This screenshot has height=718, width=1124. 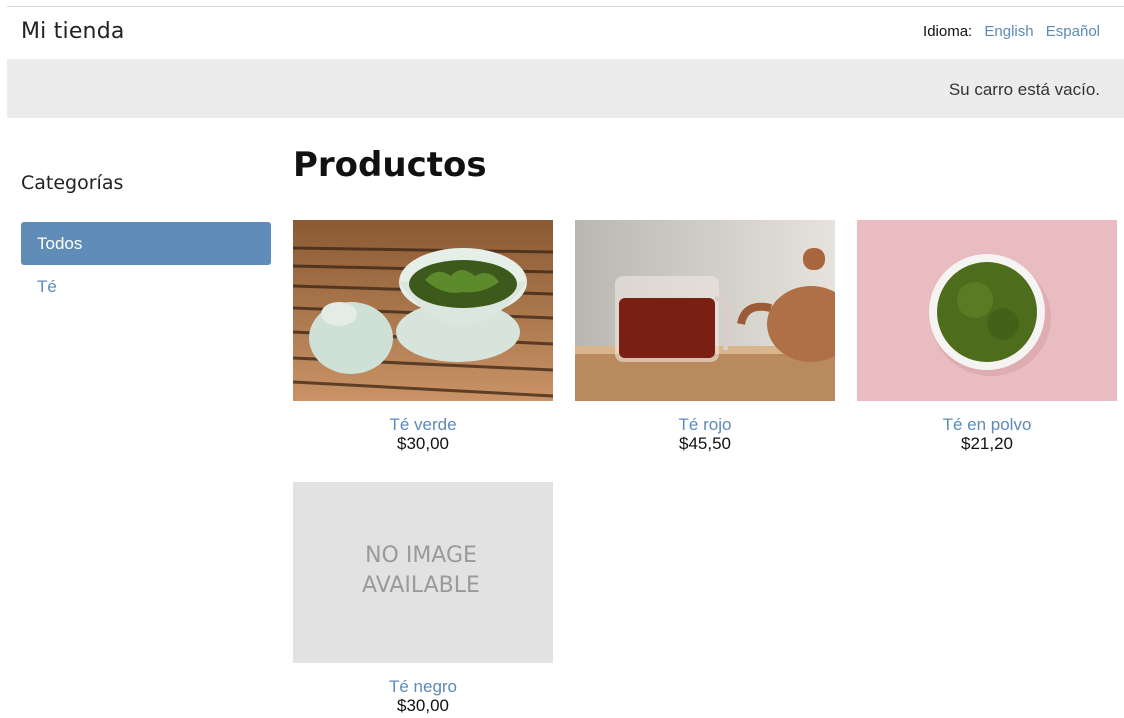 I want to click on product-name-link: Té negro, so click(x=423, y=686).